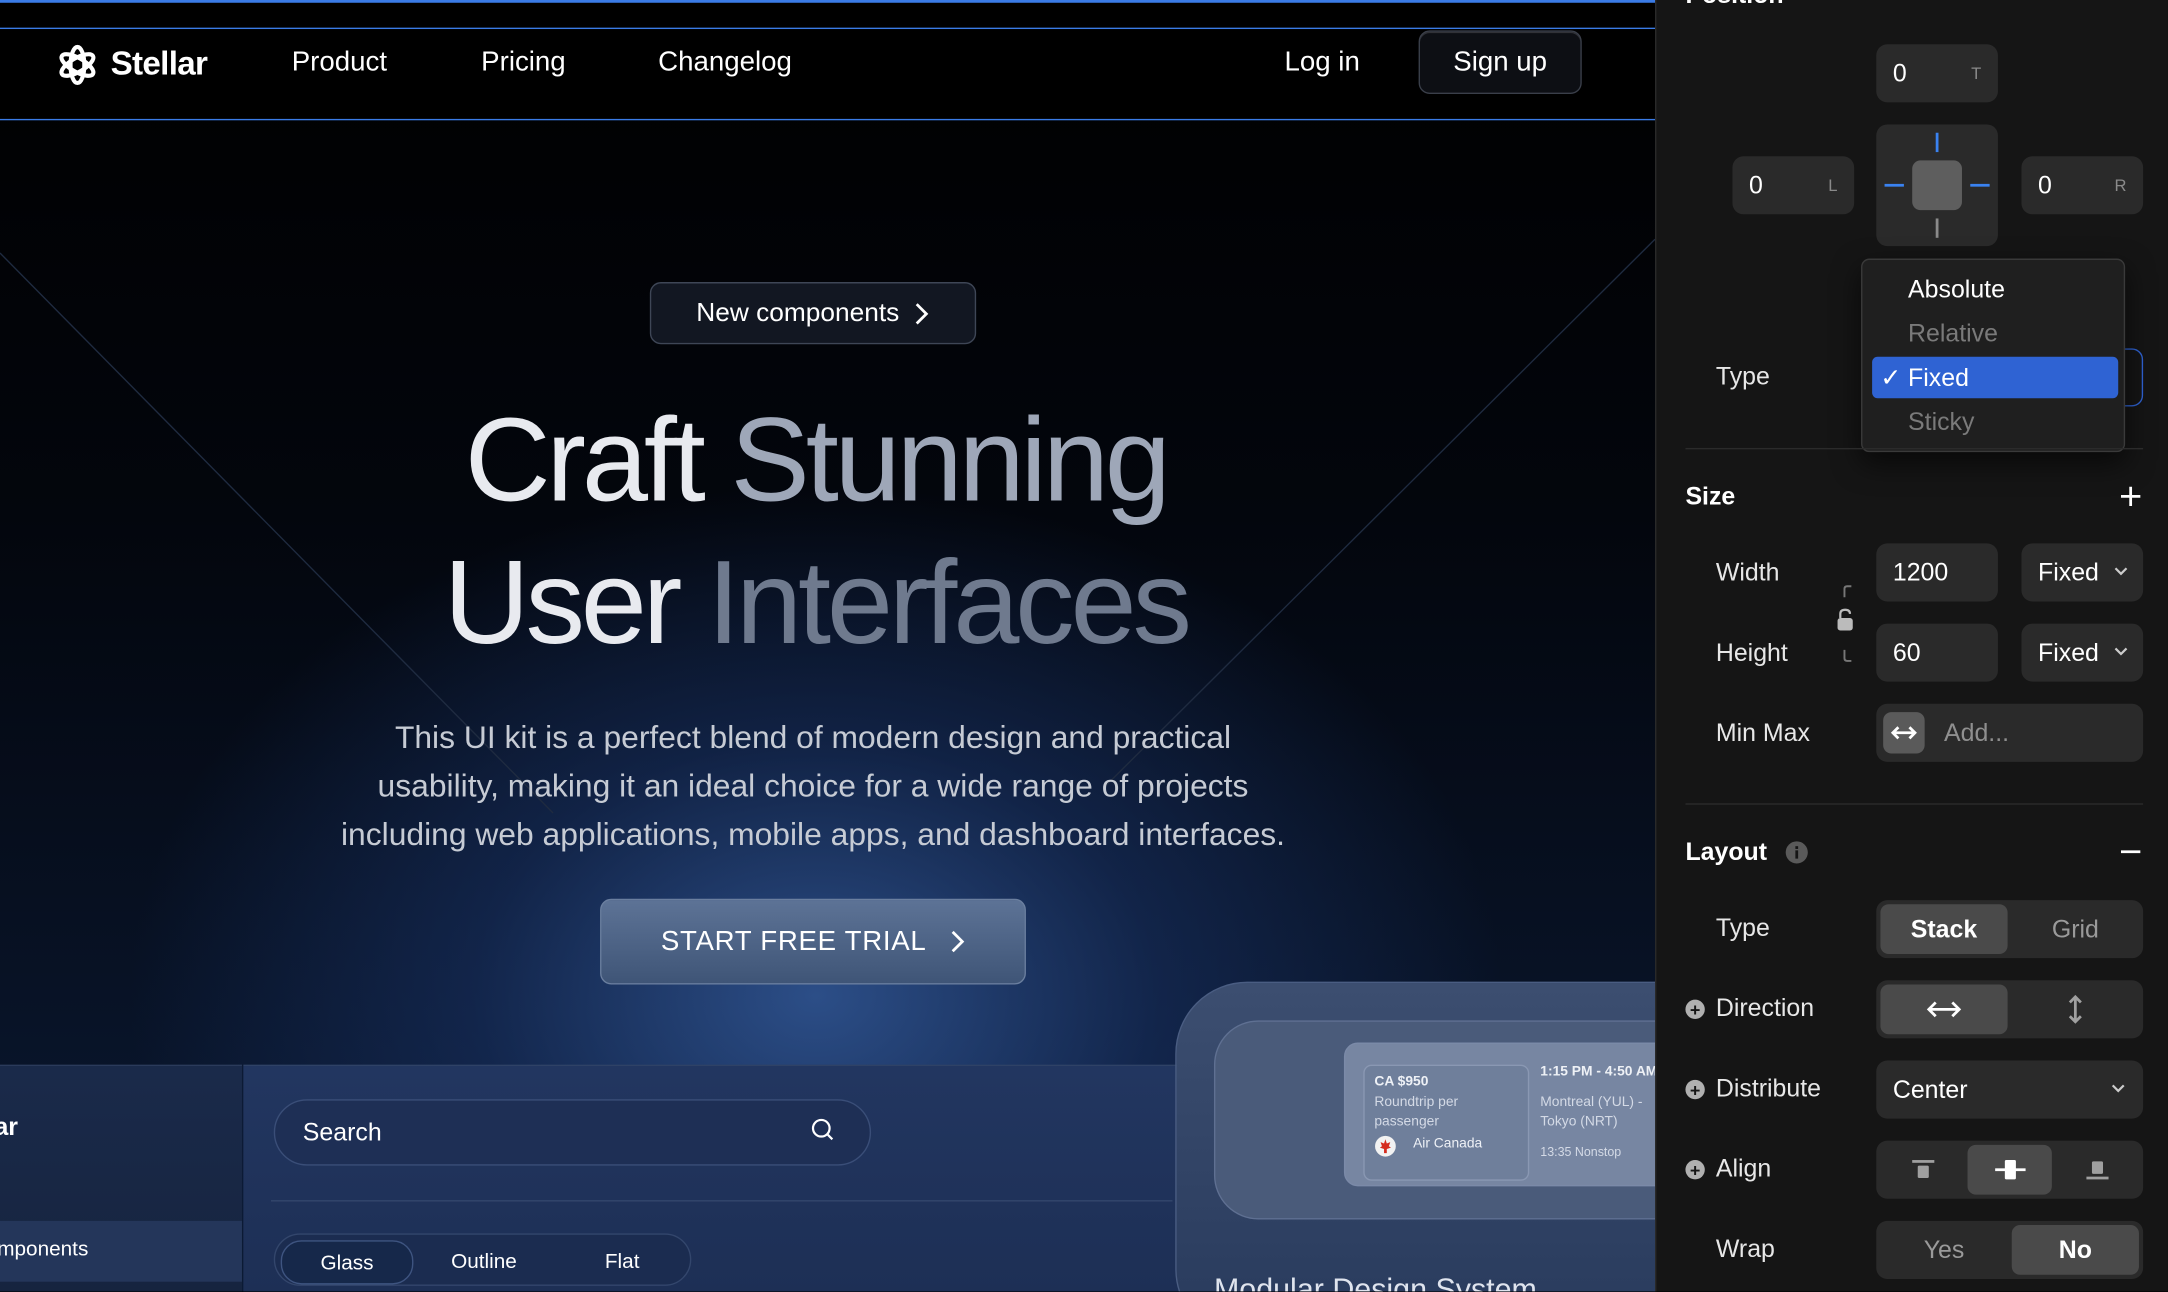 The height and width of the screenshot is (1292, 2168). I want to click on position-type-dropdown: Absolute Relative ✓ Fixed Sticky, so click(1993, 355).